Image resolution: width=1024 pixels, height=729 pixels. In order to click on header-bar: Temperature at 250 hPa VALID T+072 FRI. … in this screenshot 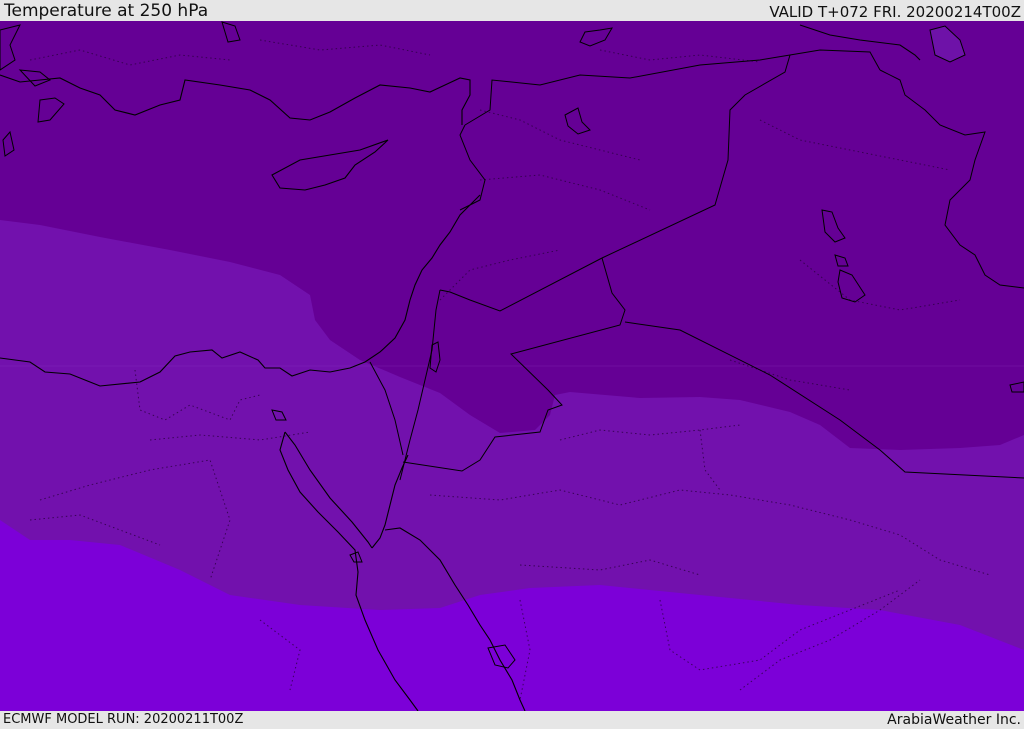, I will do `click(512, 10)`.